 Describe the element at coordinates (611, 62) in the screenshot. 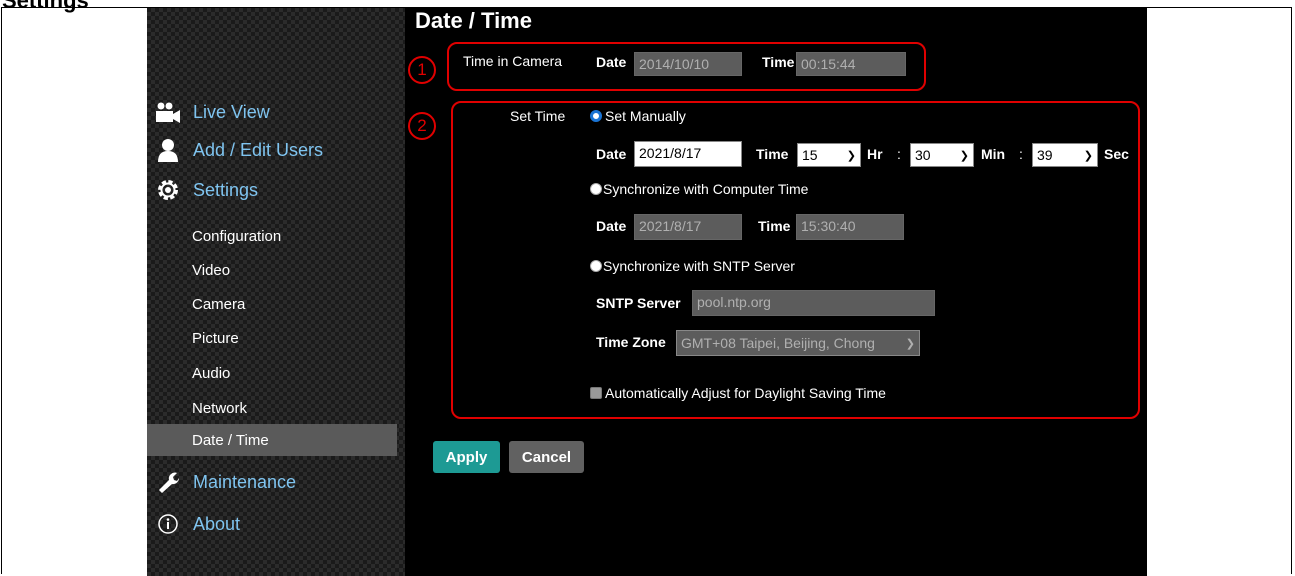

I see `camera-date-label: Date` at that location.